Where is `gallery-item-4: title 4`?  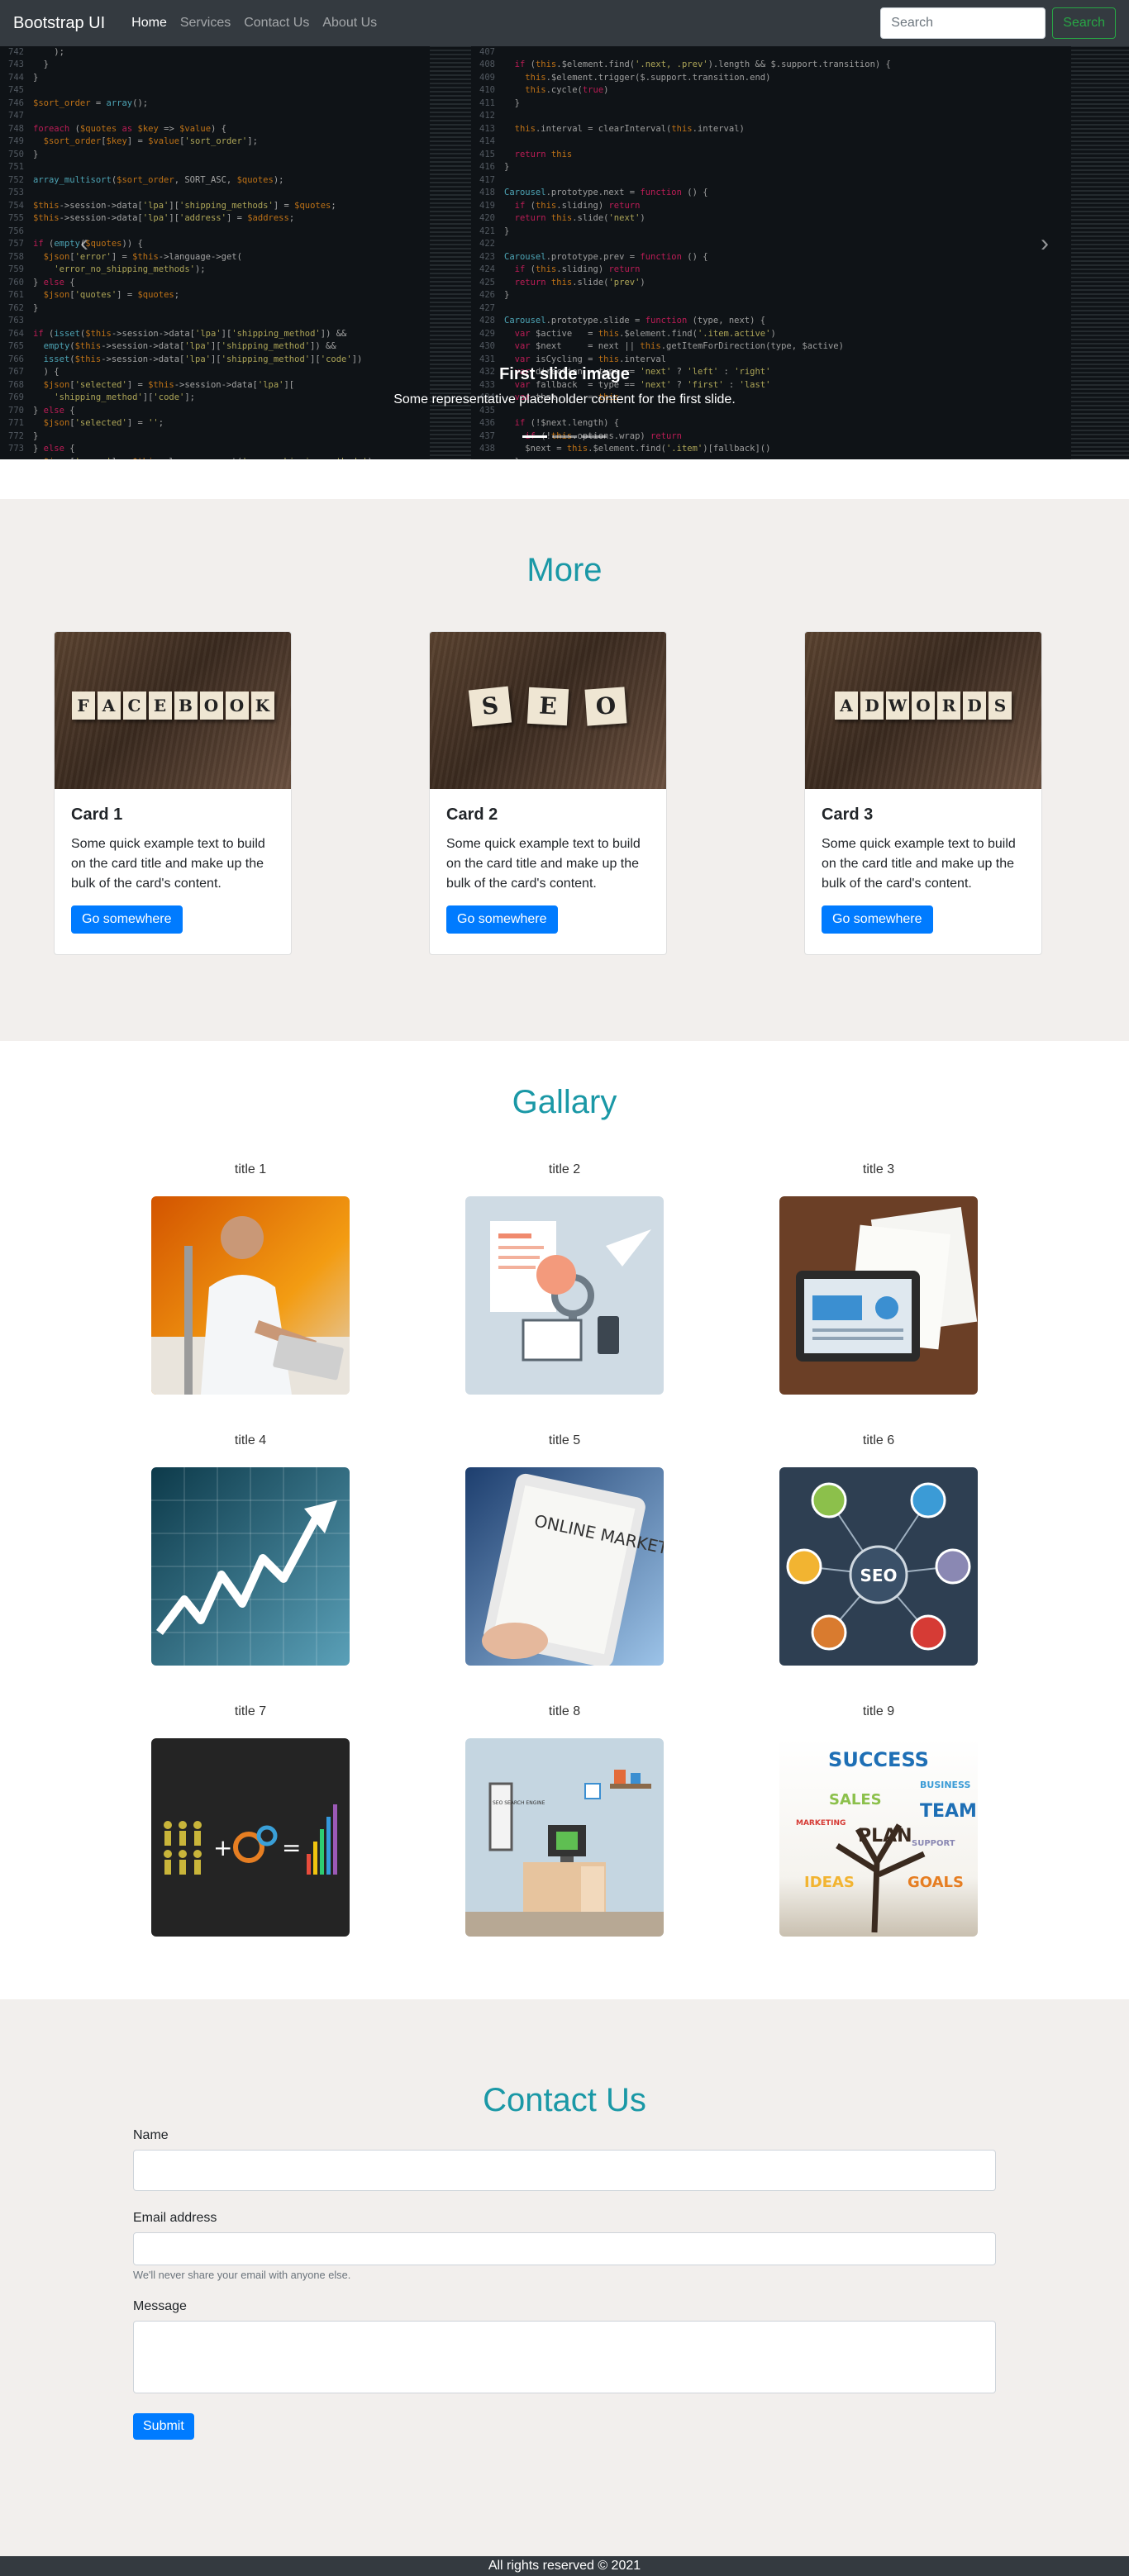
gallery-item-4: title 4 is located at coordinates (250, 1548).